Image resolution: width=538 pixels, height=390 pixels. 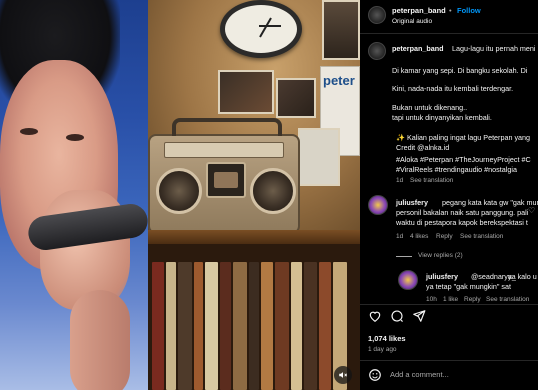 What do you see at coordinates (531, 210) in the screenshot?
I see `heart-icon: ♡` at bounding box center [531, 210].